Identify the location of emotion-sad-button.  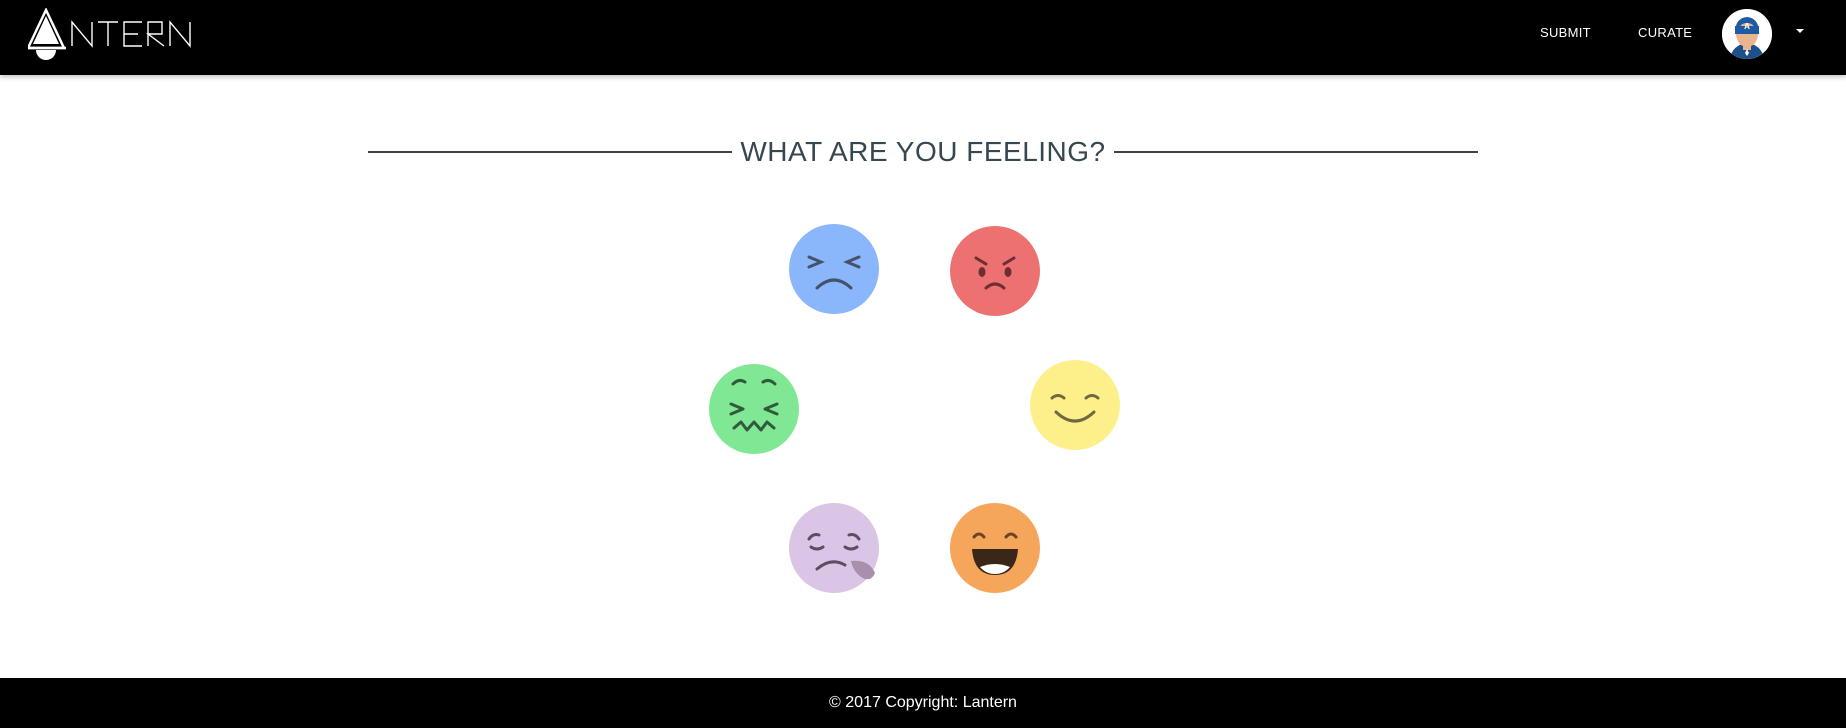
(834, 269).